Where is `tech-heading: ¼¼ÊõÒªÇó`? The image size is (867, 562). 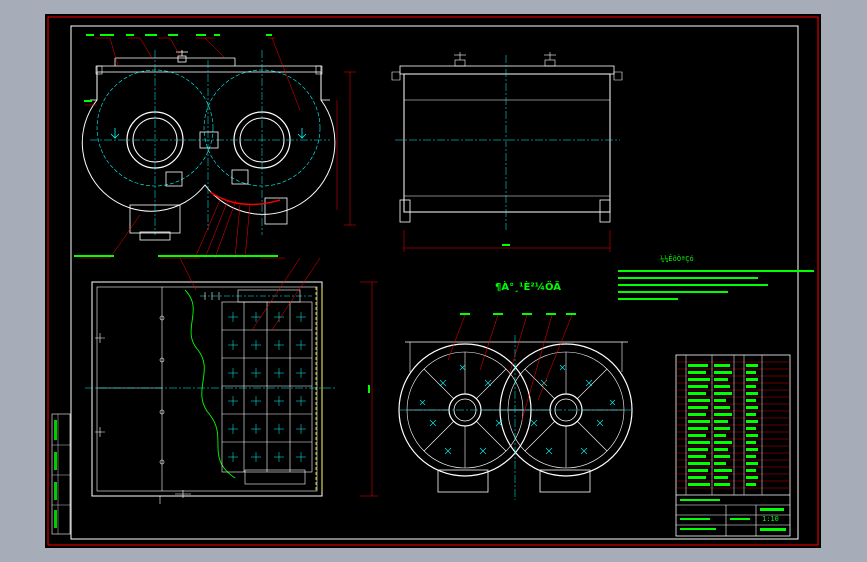
tech-heading: ¼¼ÊõÒªÇó is located at coordinates (677, 258).